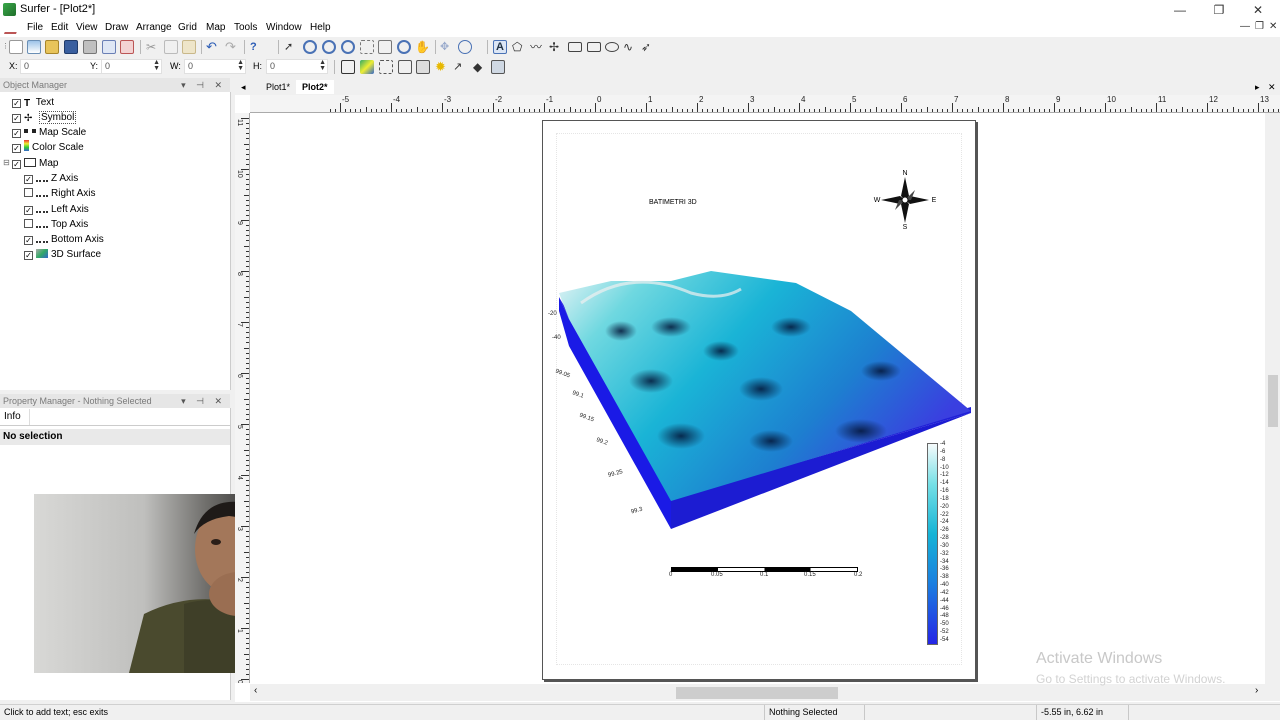 This screenshot has width=1280, height=720. I want to click on reshape-tool-icon: ➶, so click(648, 47).